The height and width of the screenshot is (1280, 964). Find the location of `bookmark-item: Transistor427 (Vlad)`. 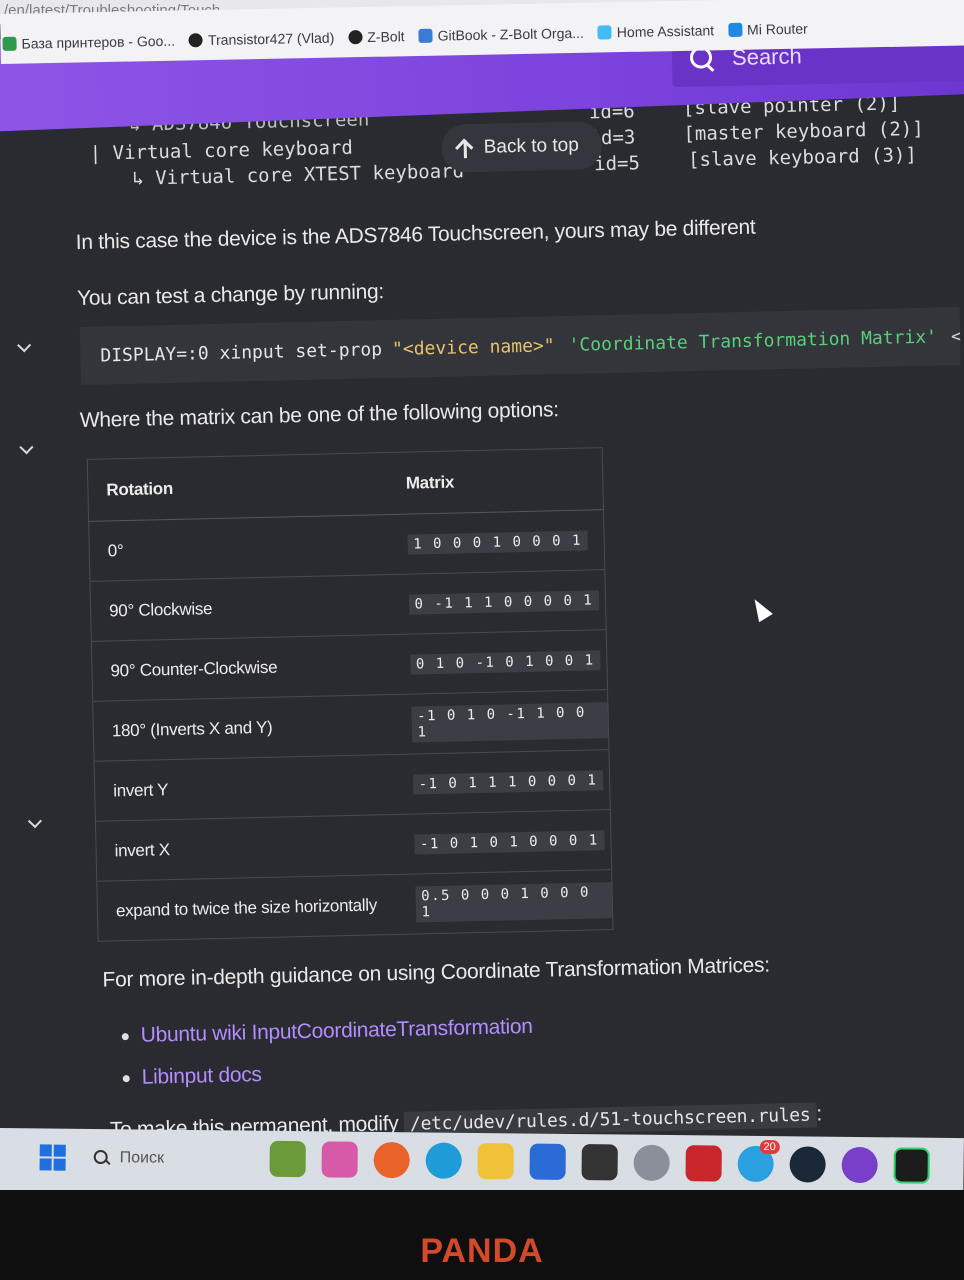

bookmark-item: Transistor427 (Vlad) is located at coordinates (261, 39).